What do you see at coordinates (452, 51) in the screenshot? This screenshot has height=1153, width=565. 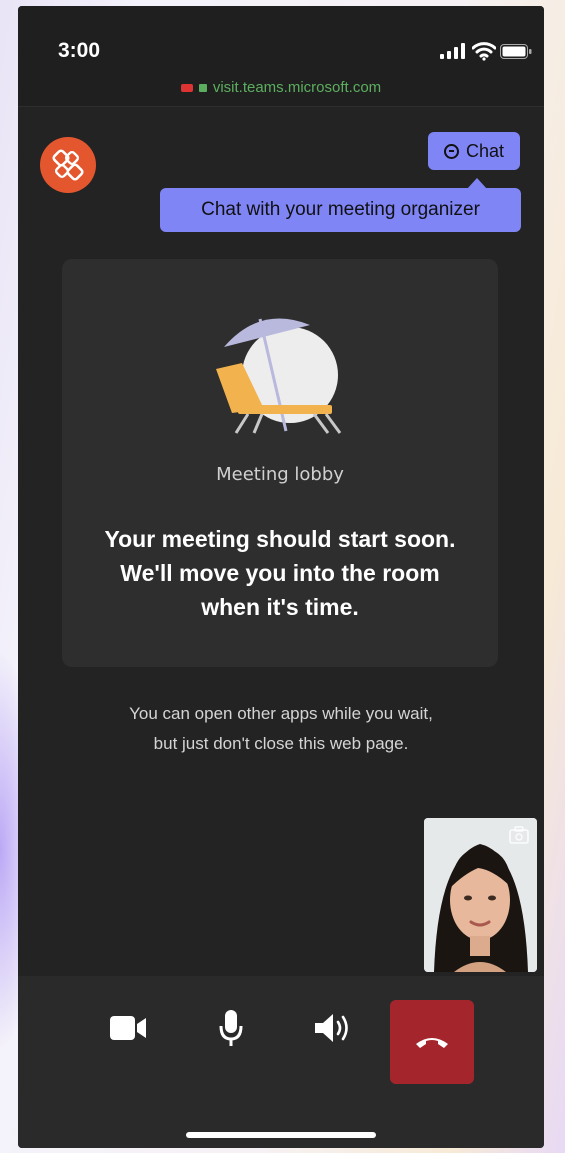 I see `signal-icon` at bounding box center [452, 51].